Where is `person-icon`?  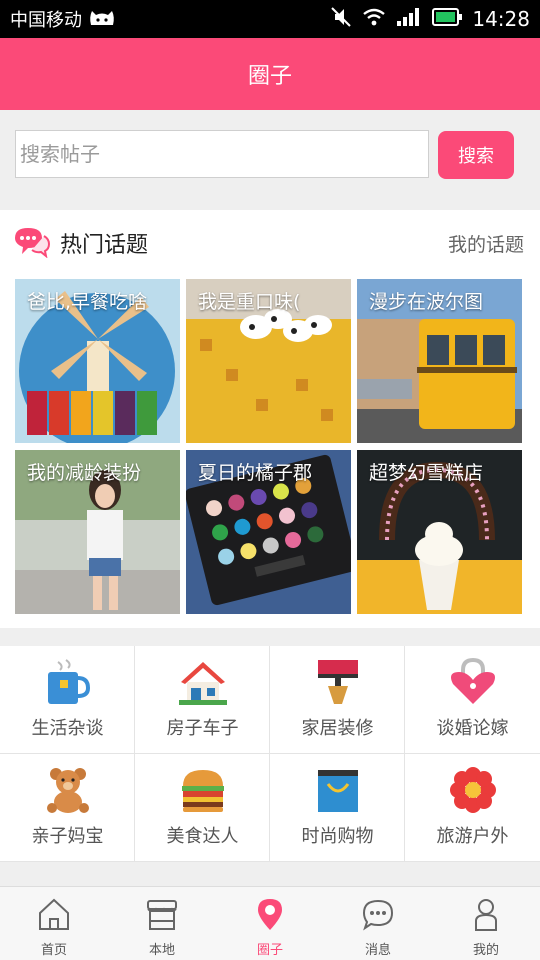 person-icon is located at coordinates (486, 914).